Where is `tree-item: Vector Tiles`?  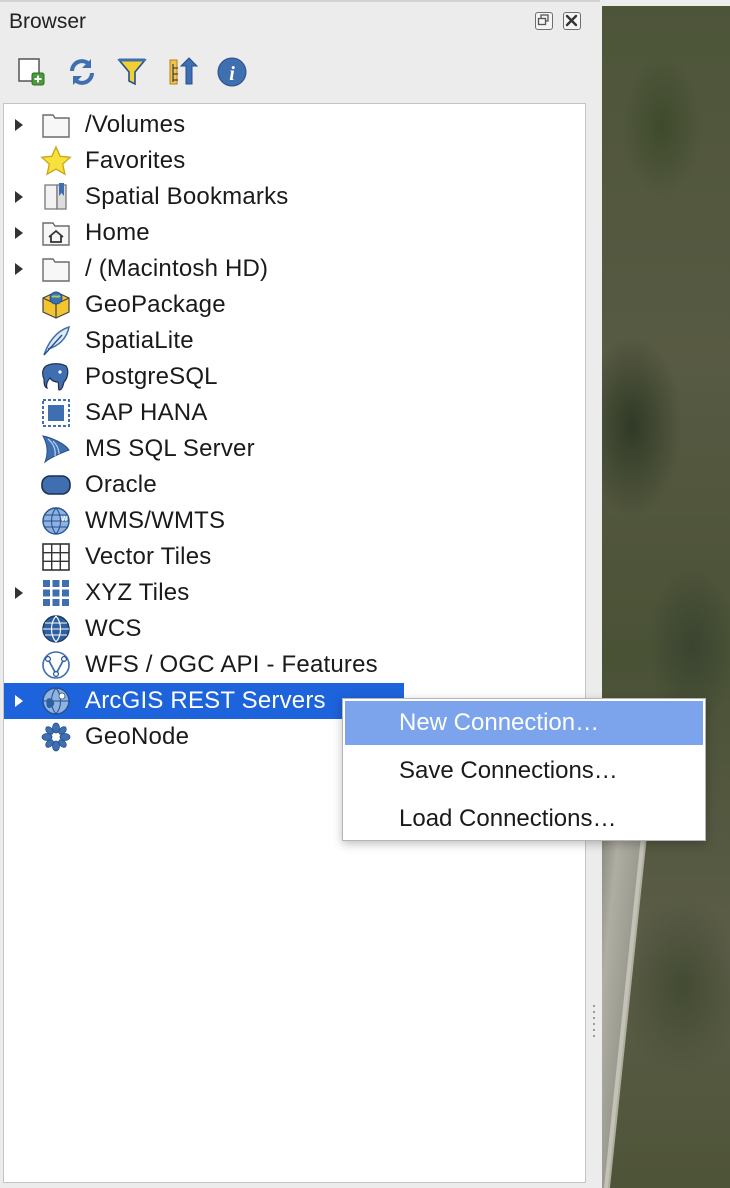 tree-item: Vector Tiles is located at coordinates (204, 557).